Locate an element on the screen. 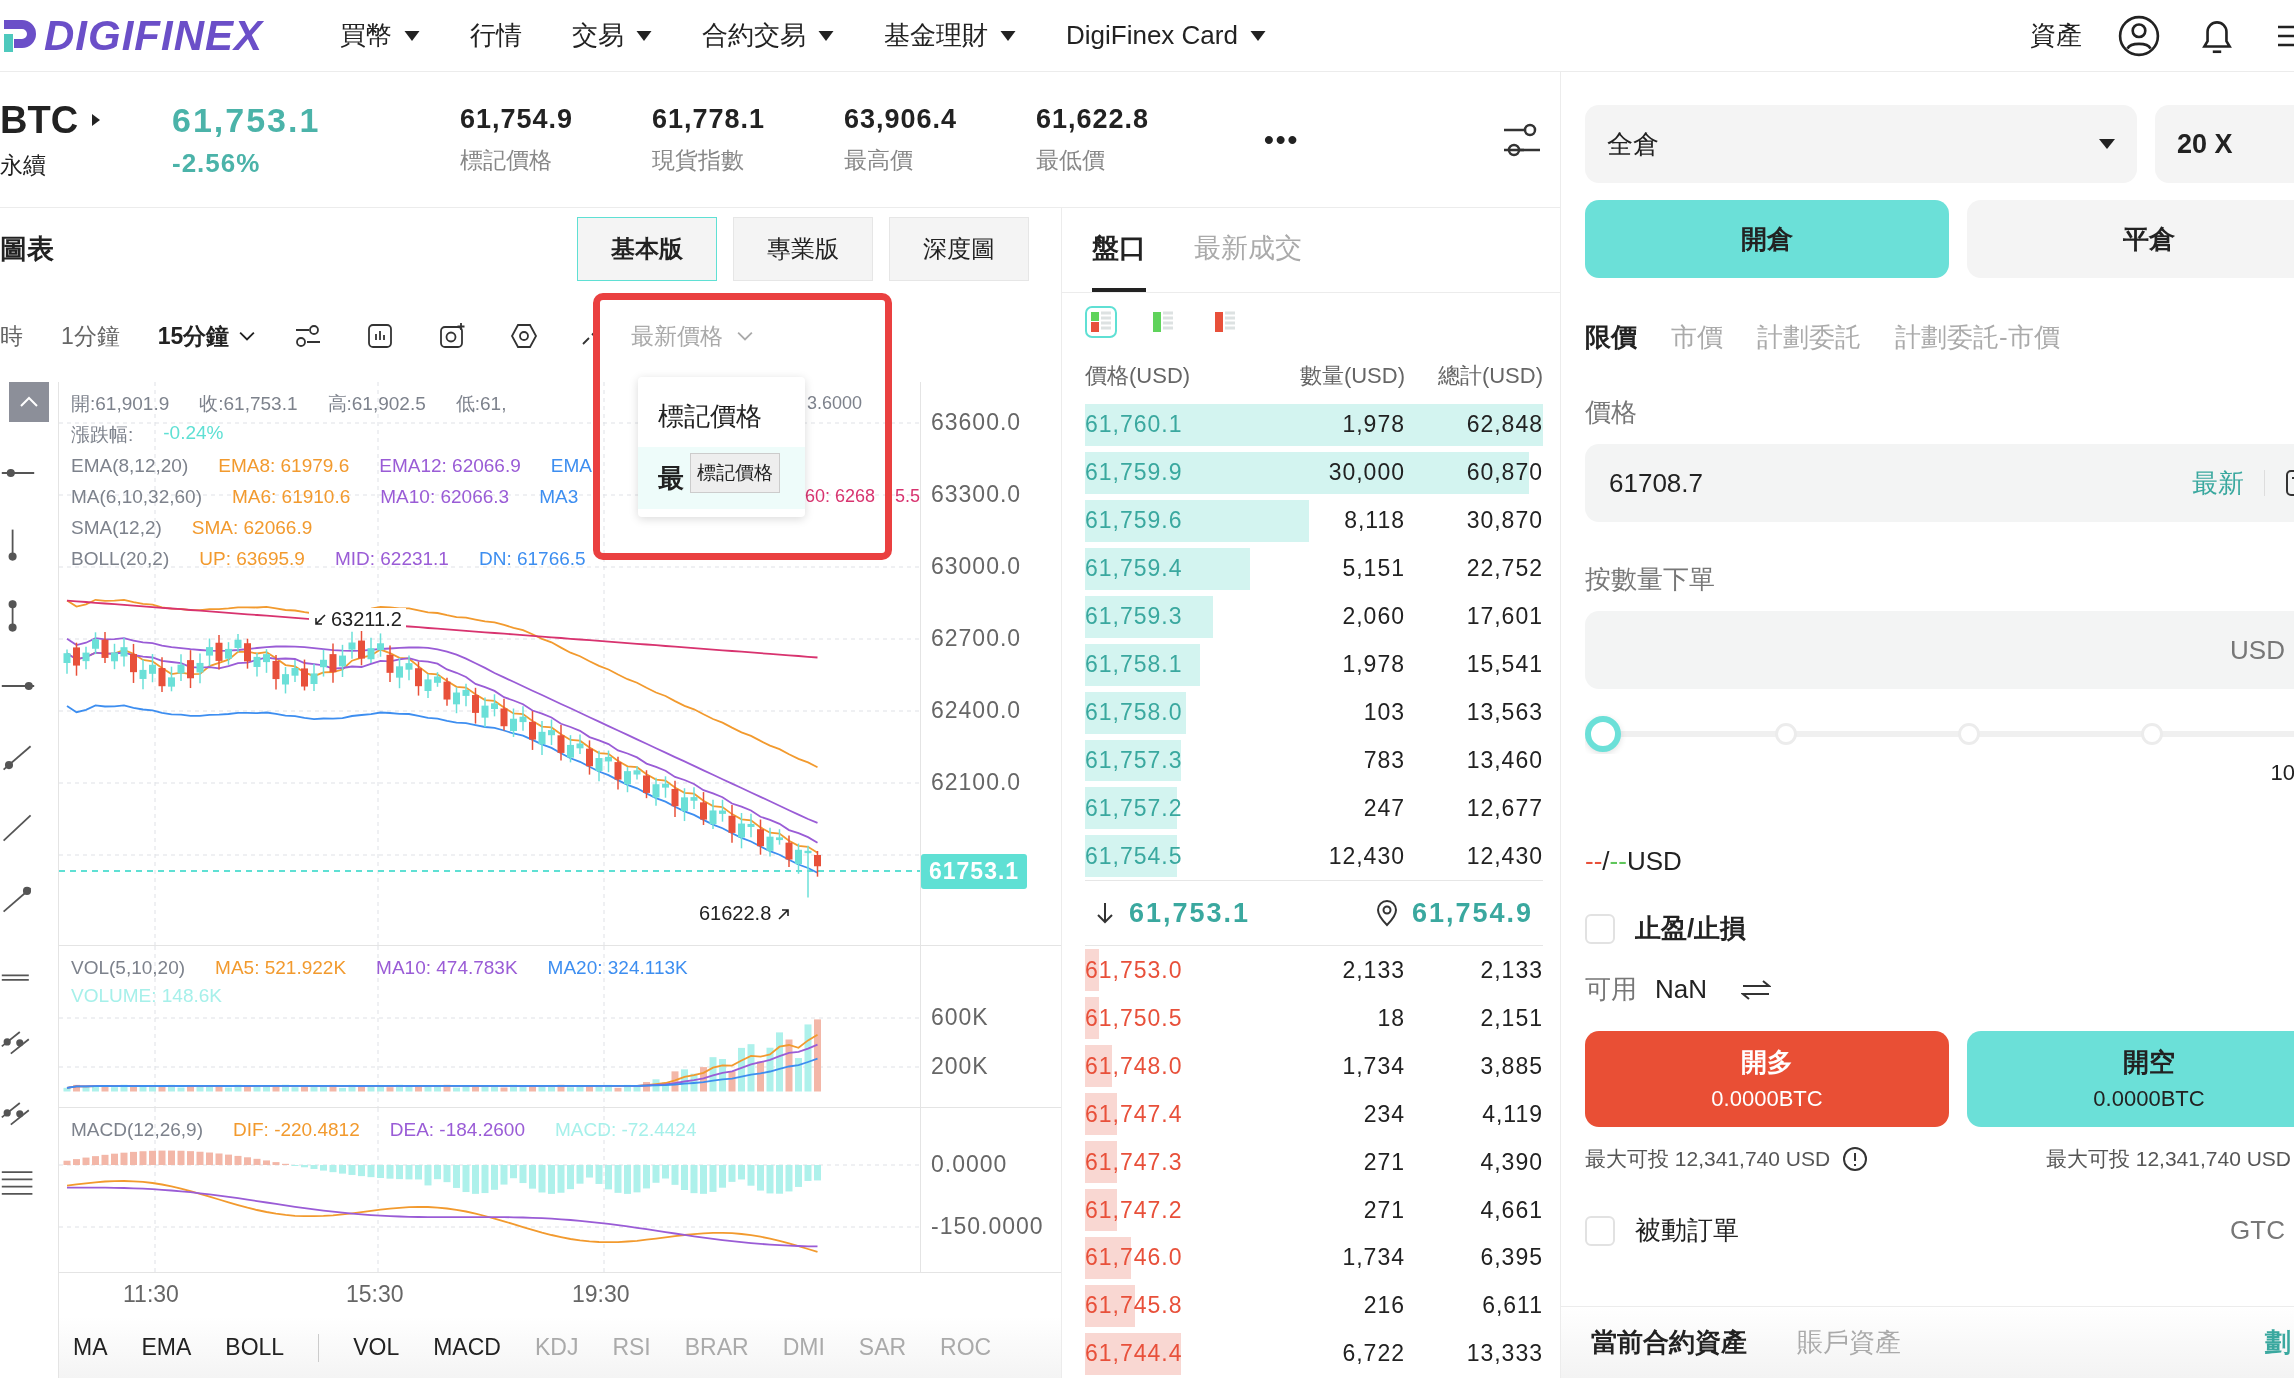 This screenshot has height=1378, width=2294. amount-cell-text: 12,430 is located at coordinates (1366, 856).